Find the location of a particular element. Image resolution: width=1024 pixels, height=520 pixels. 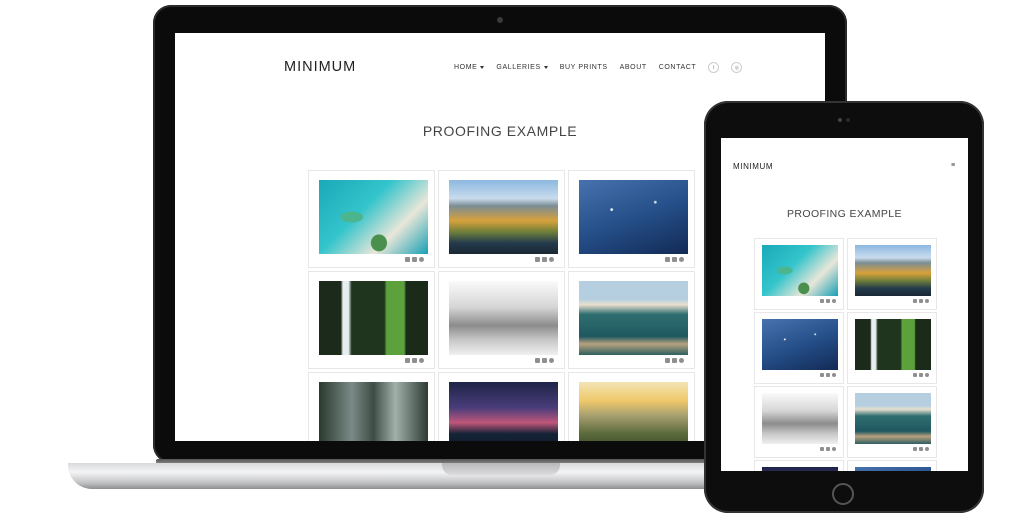

tablet-camera-icon is located at coordinates (840, 120).